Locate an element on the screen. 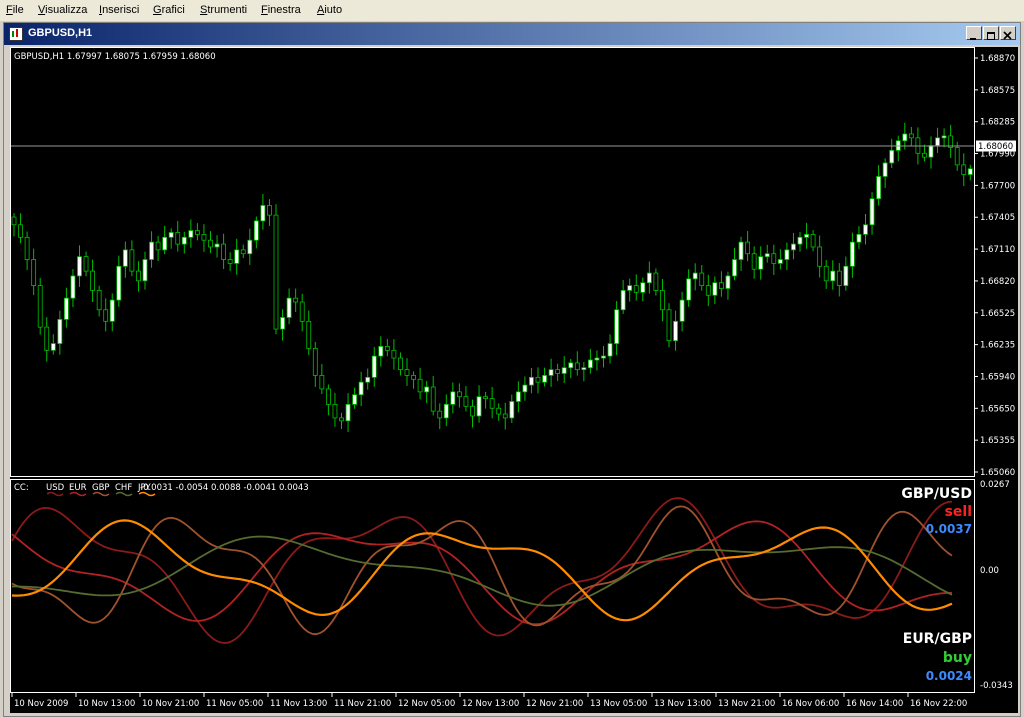  pair2-value: 0.0024 is located at coordinates (949, 676).